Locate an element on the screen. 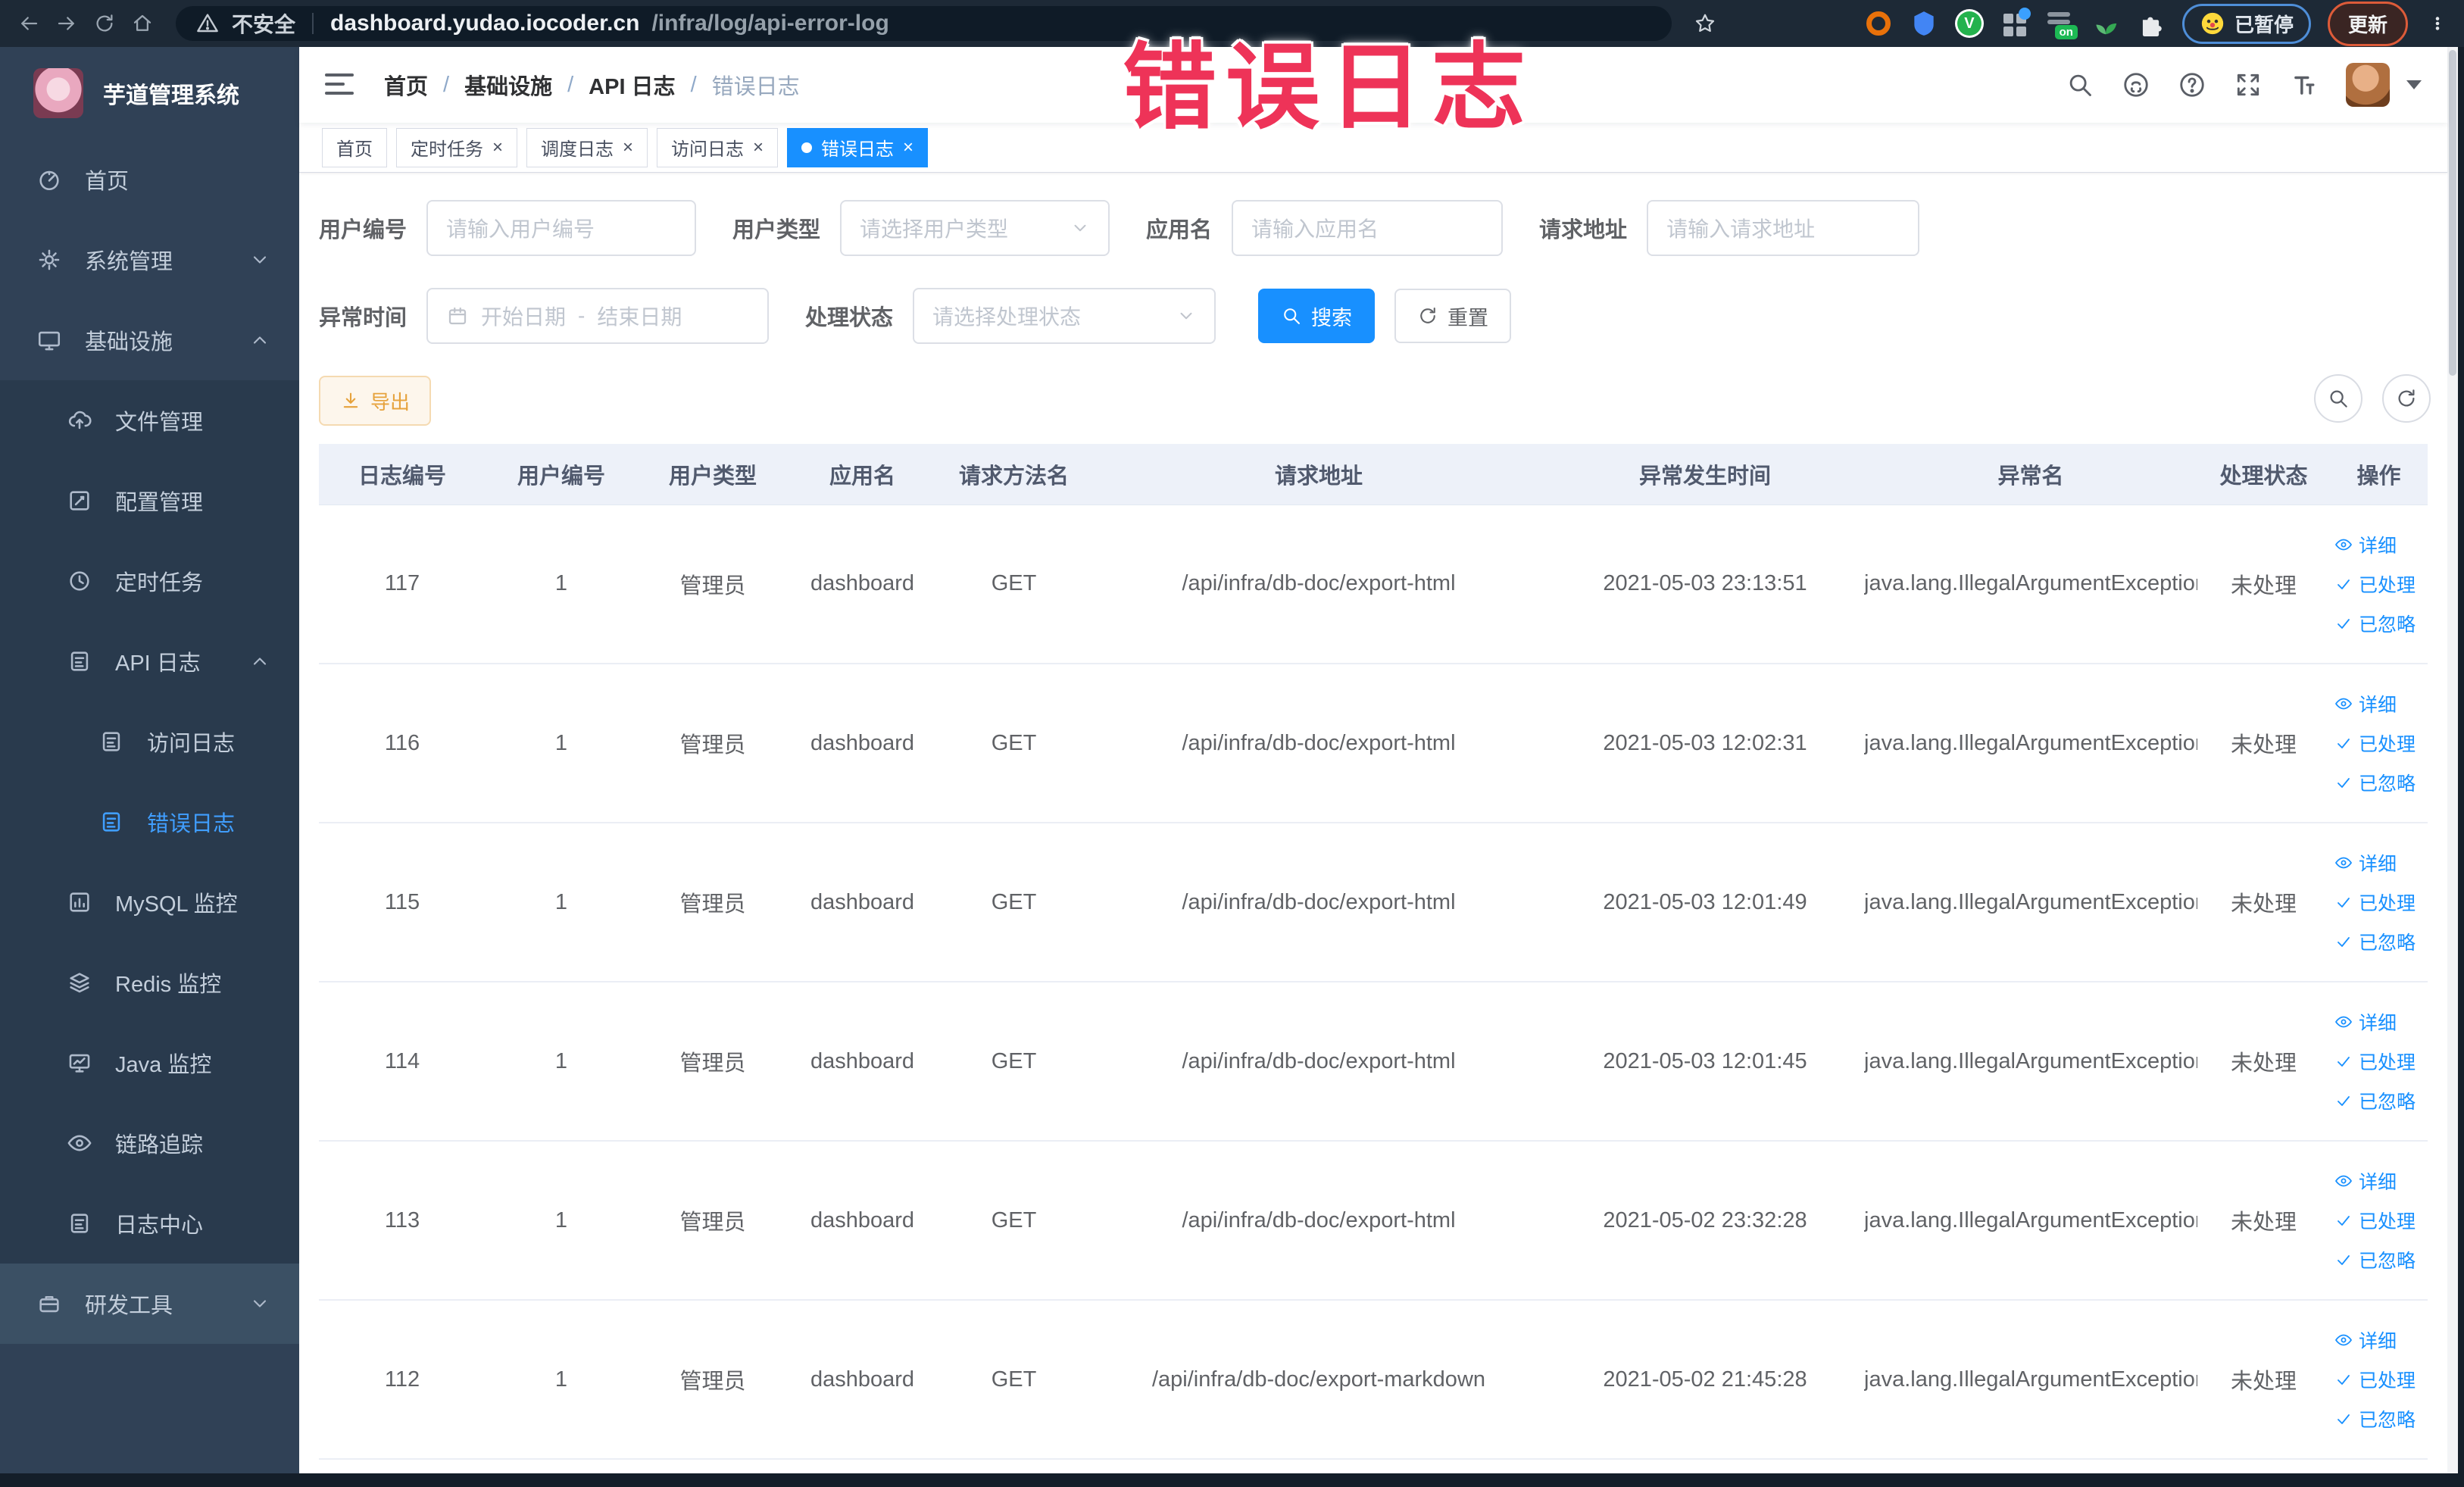 The height and width of the screenshot is (1487, 2464). refresh-table-button is located at coordinates (2406, 398).